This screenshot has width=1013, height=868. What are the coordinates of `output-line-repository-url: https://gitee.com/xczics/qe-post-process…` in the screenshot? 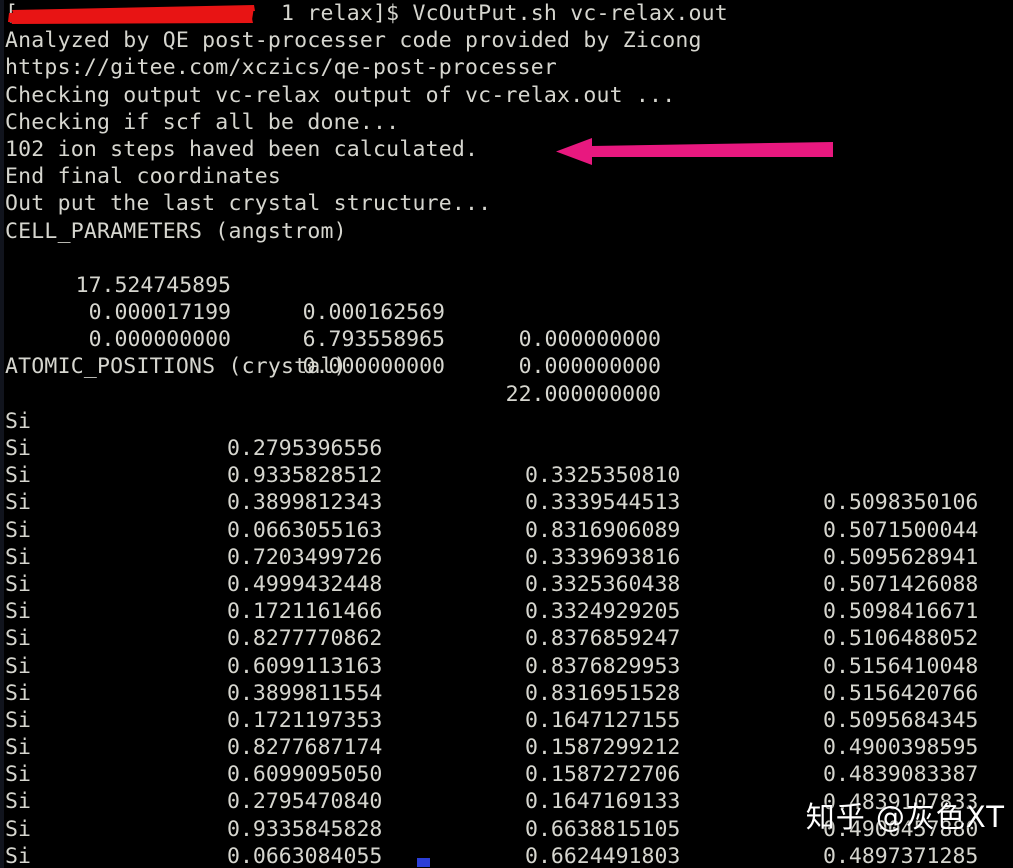 It's located at (281, 68).